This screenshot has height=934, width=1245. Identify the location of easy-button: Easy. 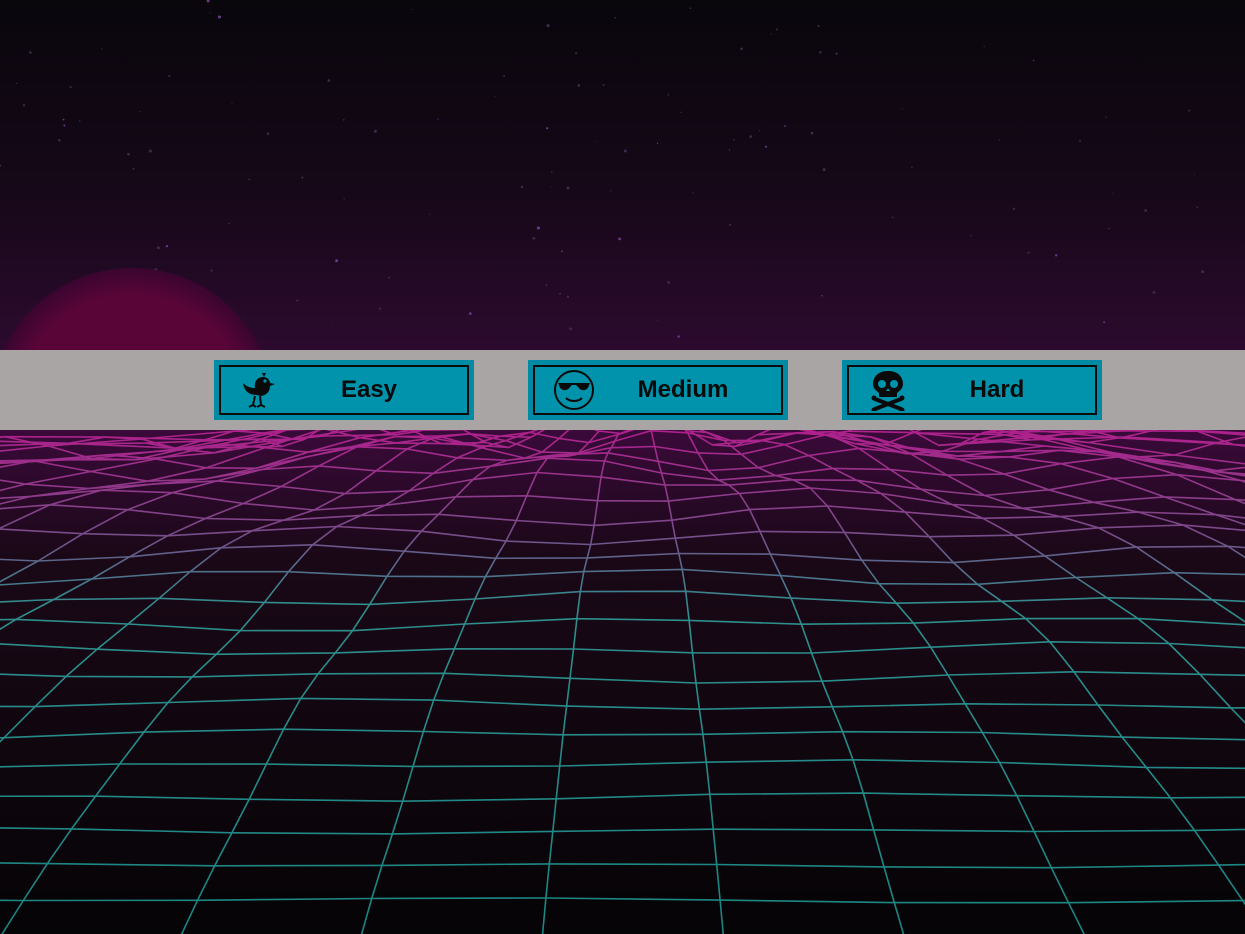
(344, 390).